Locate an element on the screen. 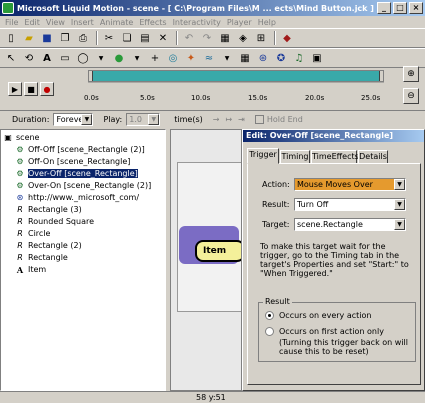  tree-item: R Rounded Square is located at coordinates (54, 221).